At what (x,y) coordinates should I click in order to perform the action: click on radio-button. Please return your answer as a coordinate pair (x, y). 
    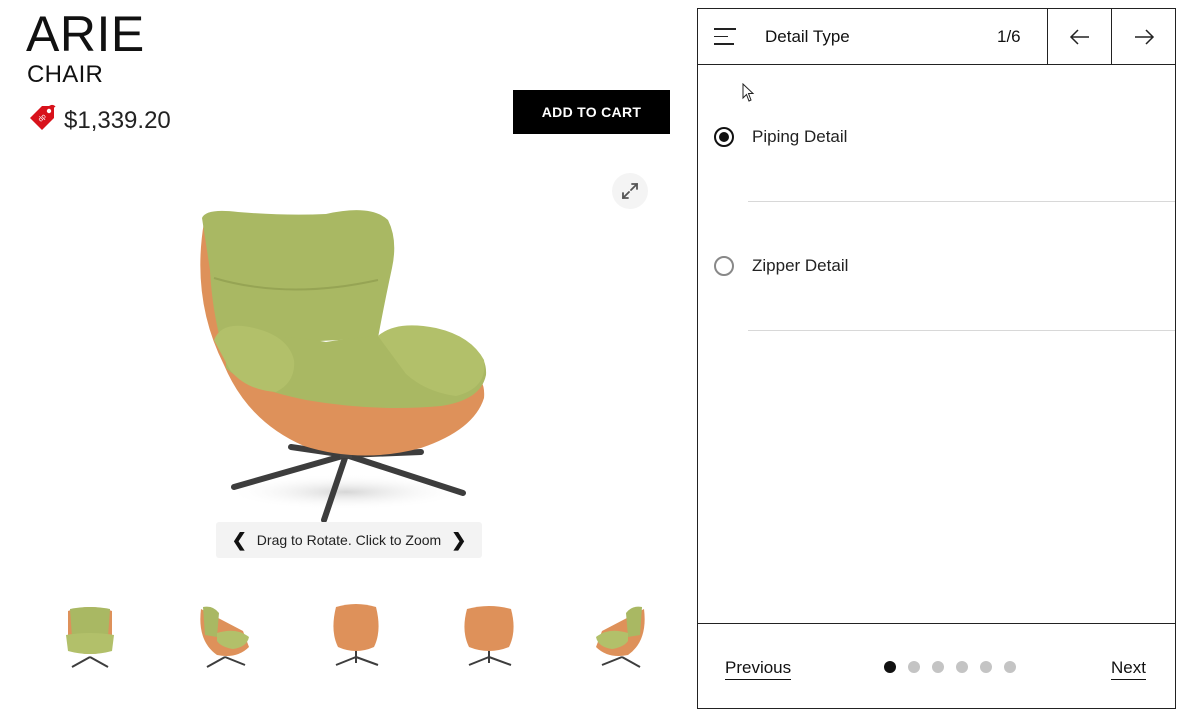
    Looking at the image, I should click on (724, 266).